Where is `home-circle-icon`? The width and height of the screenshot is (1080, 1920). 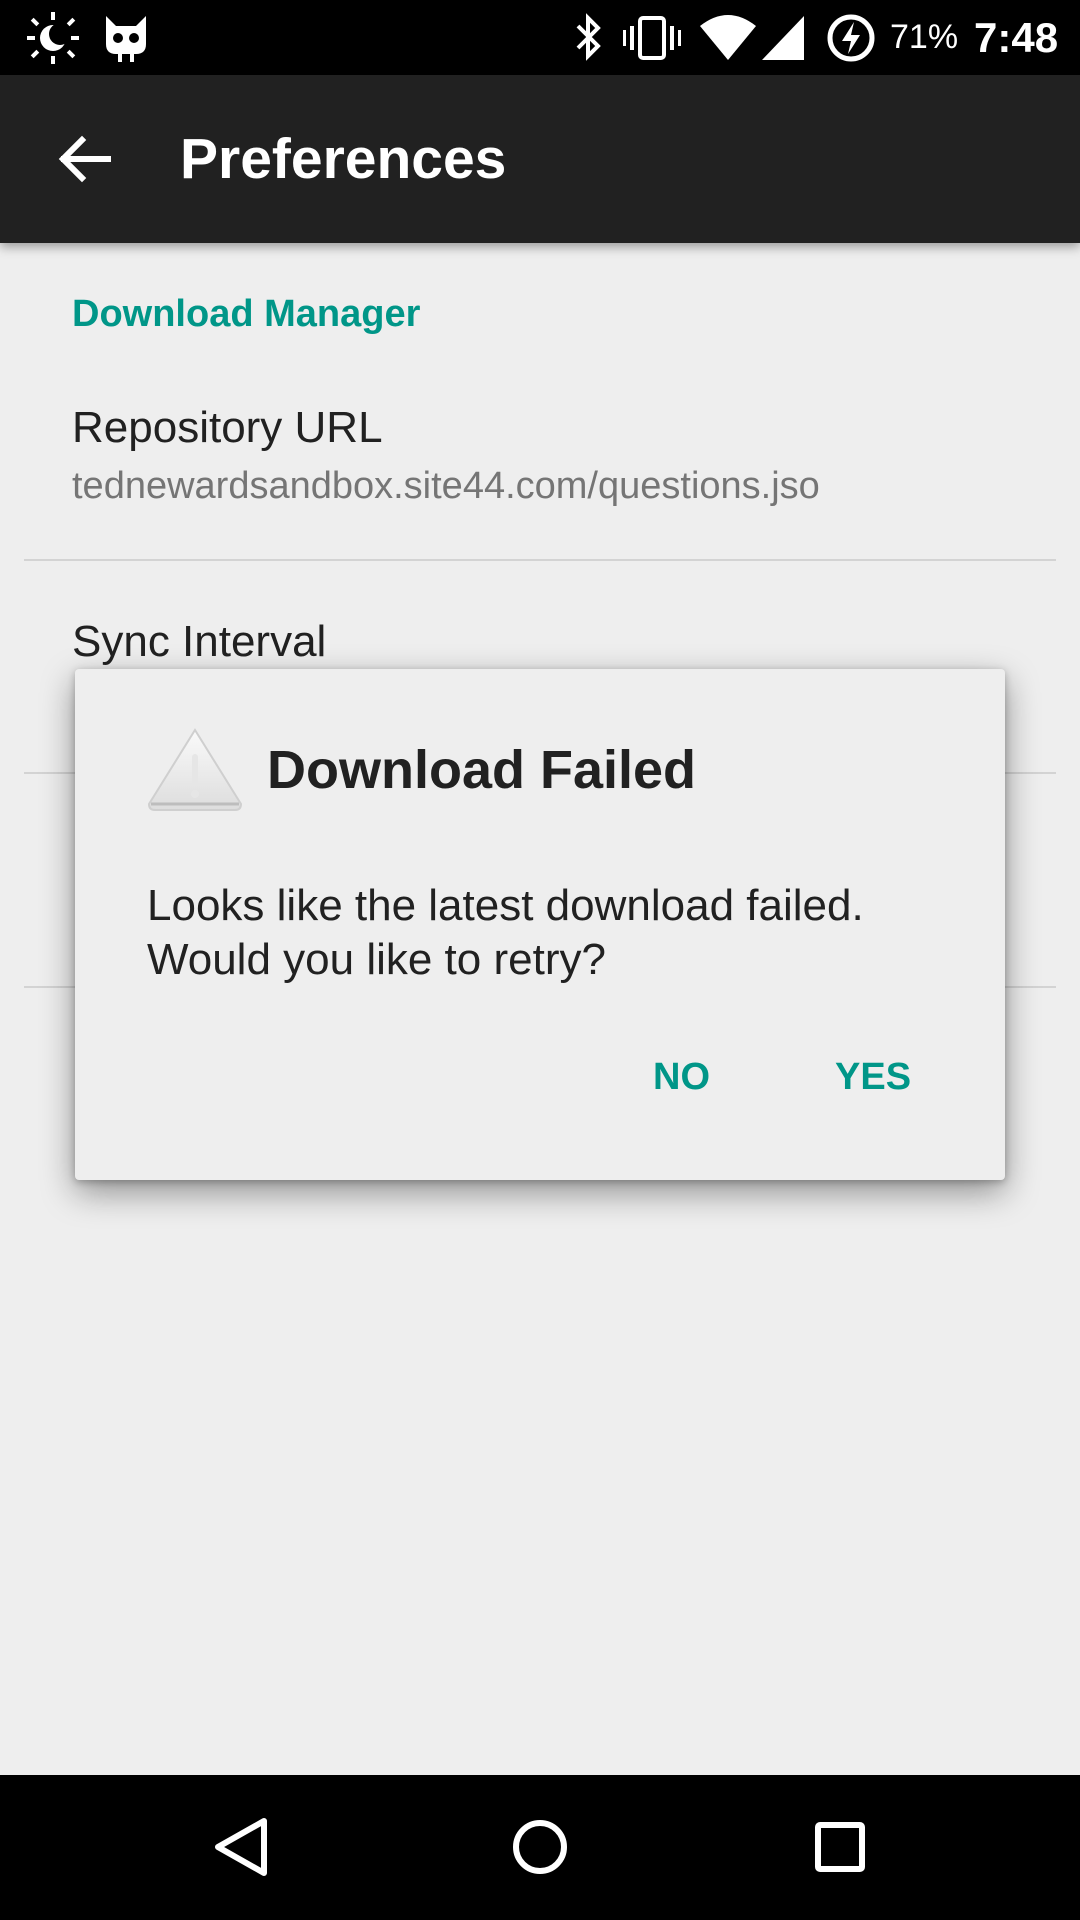 home-circle-icon is located at coordinates (540, 1847).